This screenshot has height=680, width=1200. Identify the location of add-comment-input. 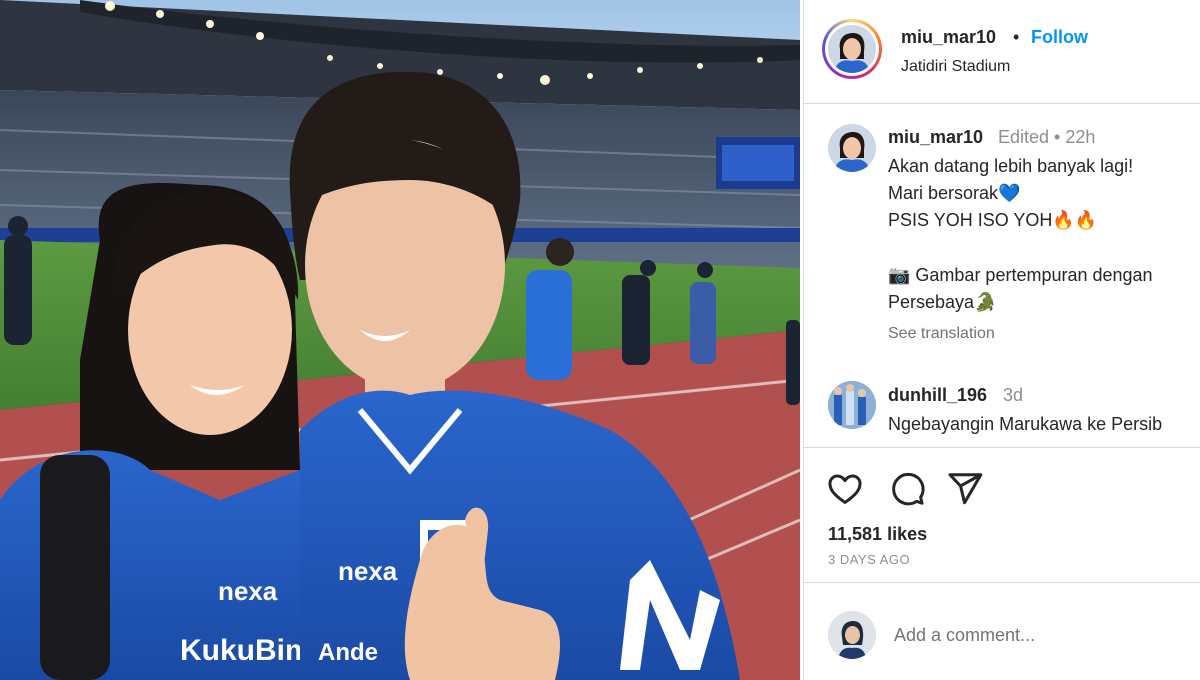
(1039, 635).